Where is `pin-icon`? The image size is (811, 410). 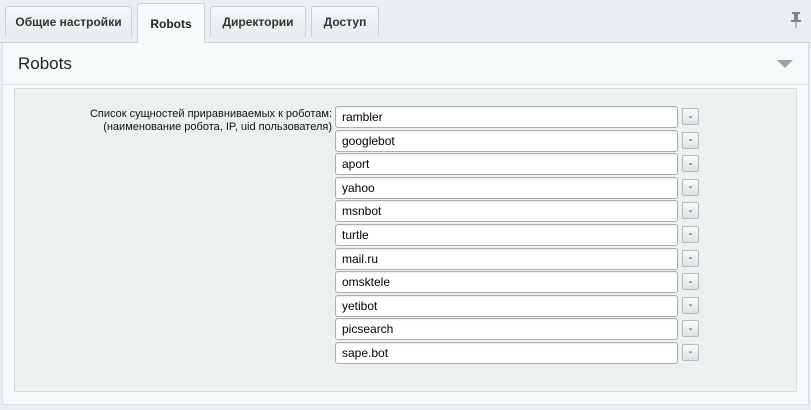 pin-icon is located at coordinates (796, 20).